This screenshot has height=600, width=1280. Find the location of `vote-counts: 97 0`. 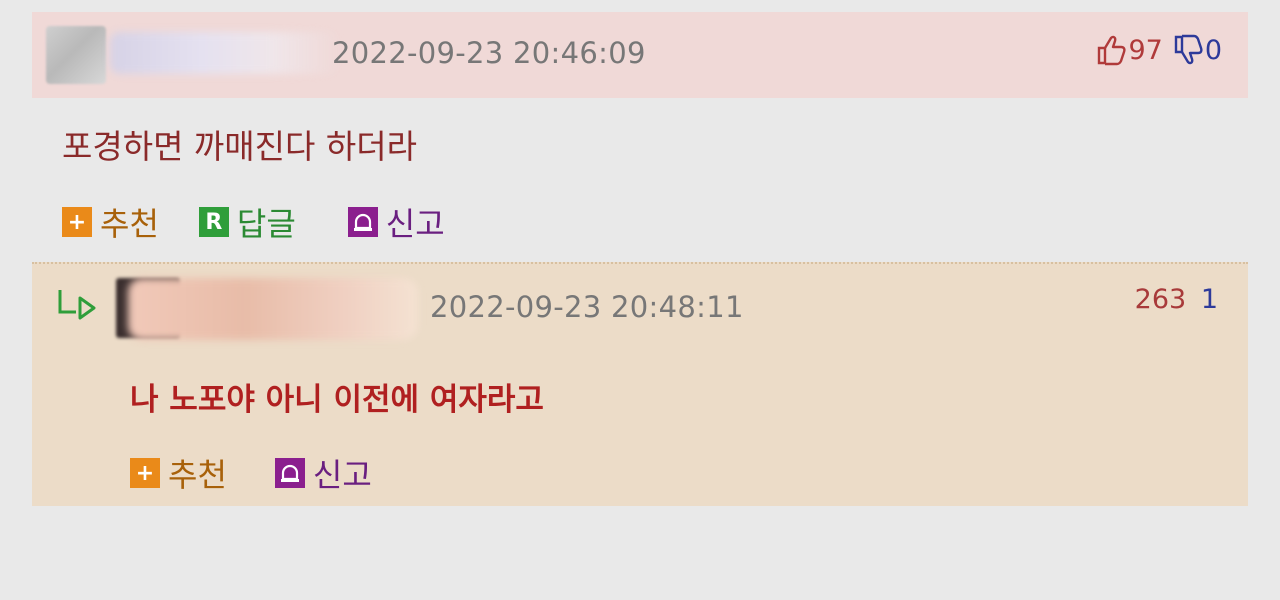

vote-counts: 97 0 is located at coordinates (1159, 50).